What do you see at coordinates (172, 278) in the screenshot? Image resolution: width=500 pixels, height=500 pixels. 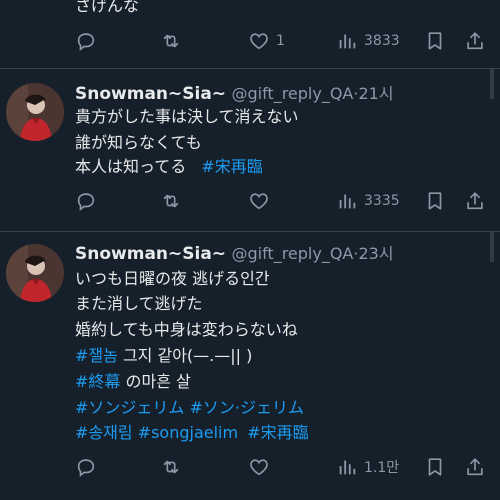 I see `tweet-text-line: いつも日曜の夜 逃げる인간` at bounding box center [172, 278].